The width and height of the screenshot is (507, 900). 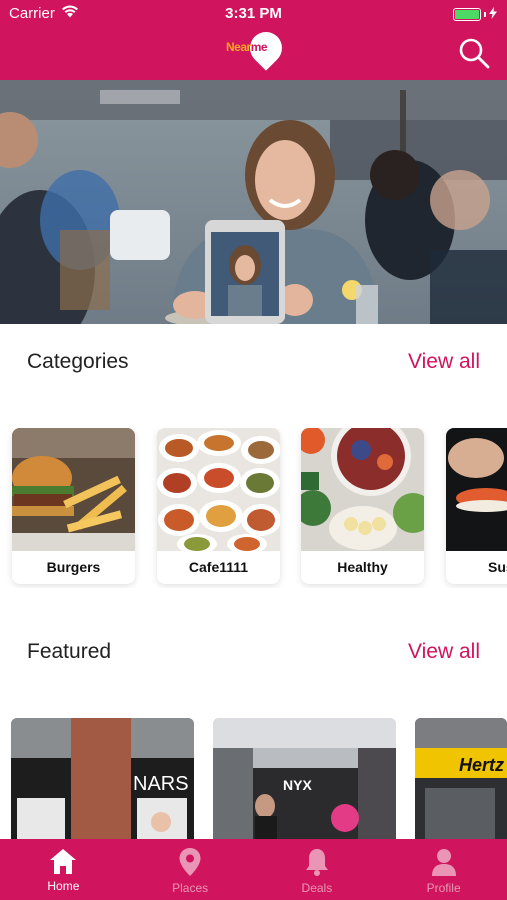 I want to click on category-label: Healthy, so click(x=362, y=567).